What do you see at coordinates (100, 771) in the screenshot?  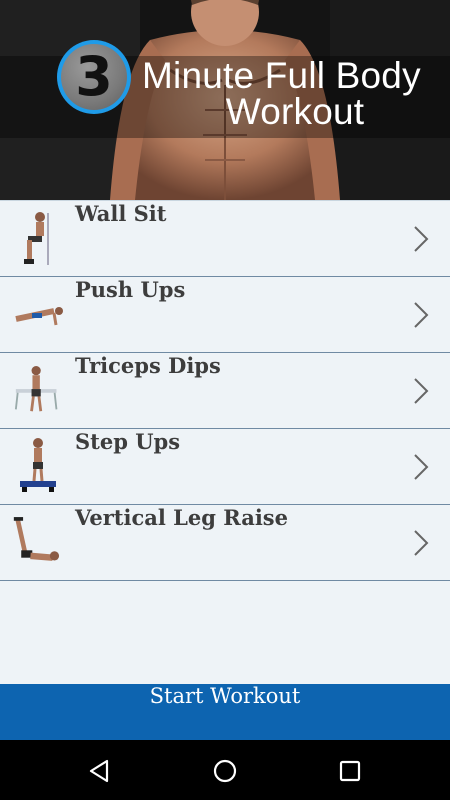 I see `back-icon` at bounding box center [100, 771].